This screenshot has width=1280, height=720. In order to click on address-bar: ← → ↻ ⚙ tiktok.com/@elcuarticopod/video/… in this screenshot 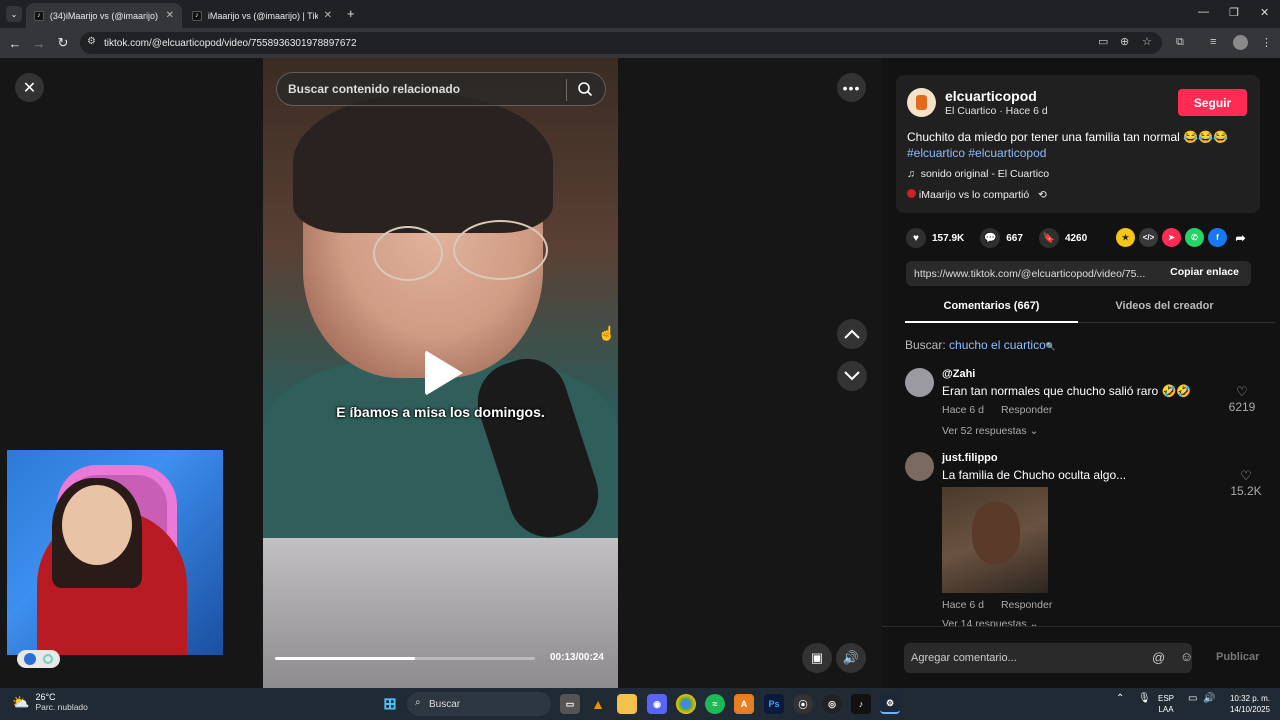, I will do `click(640, 43)`.